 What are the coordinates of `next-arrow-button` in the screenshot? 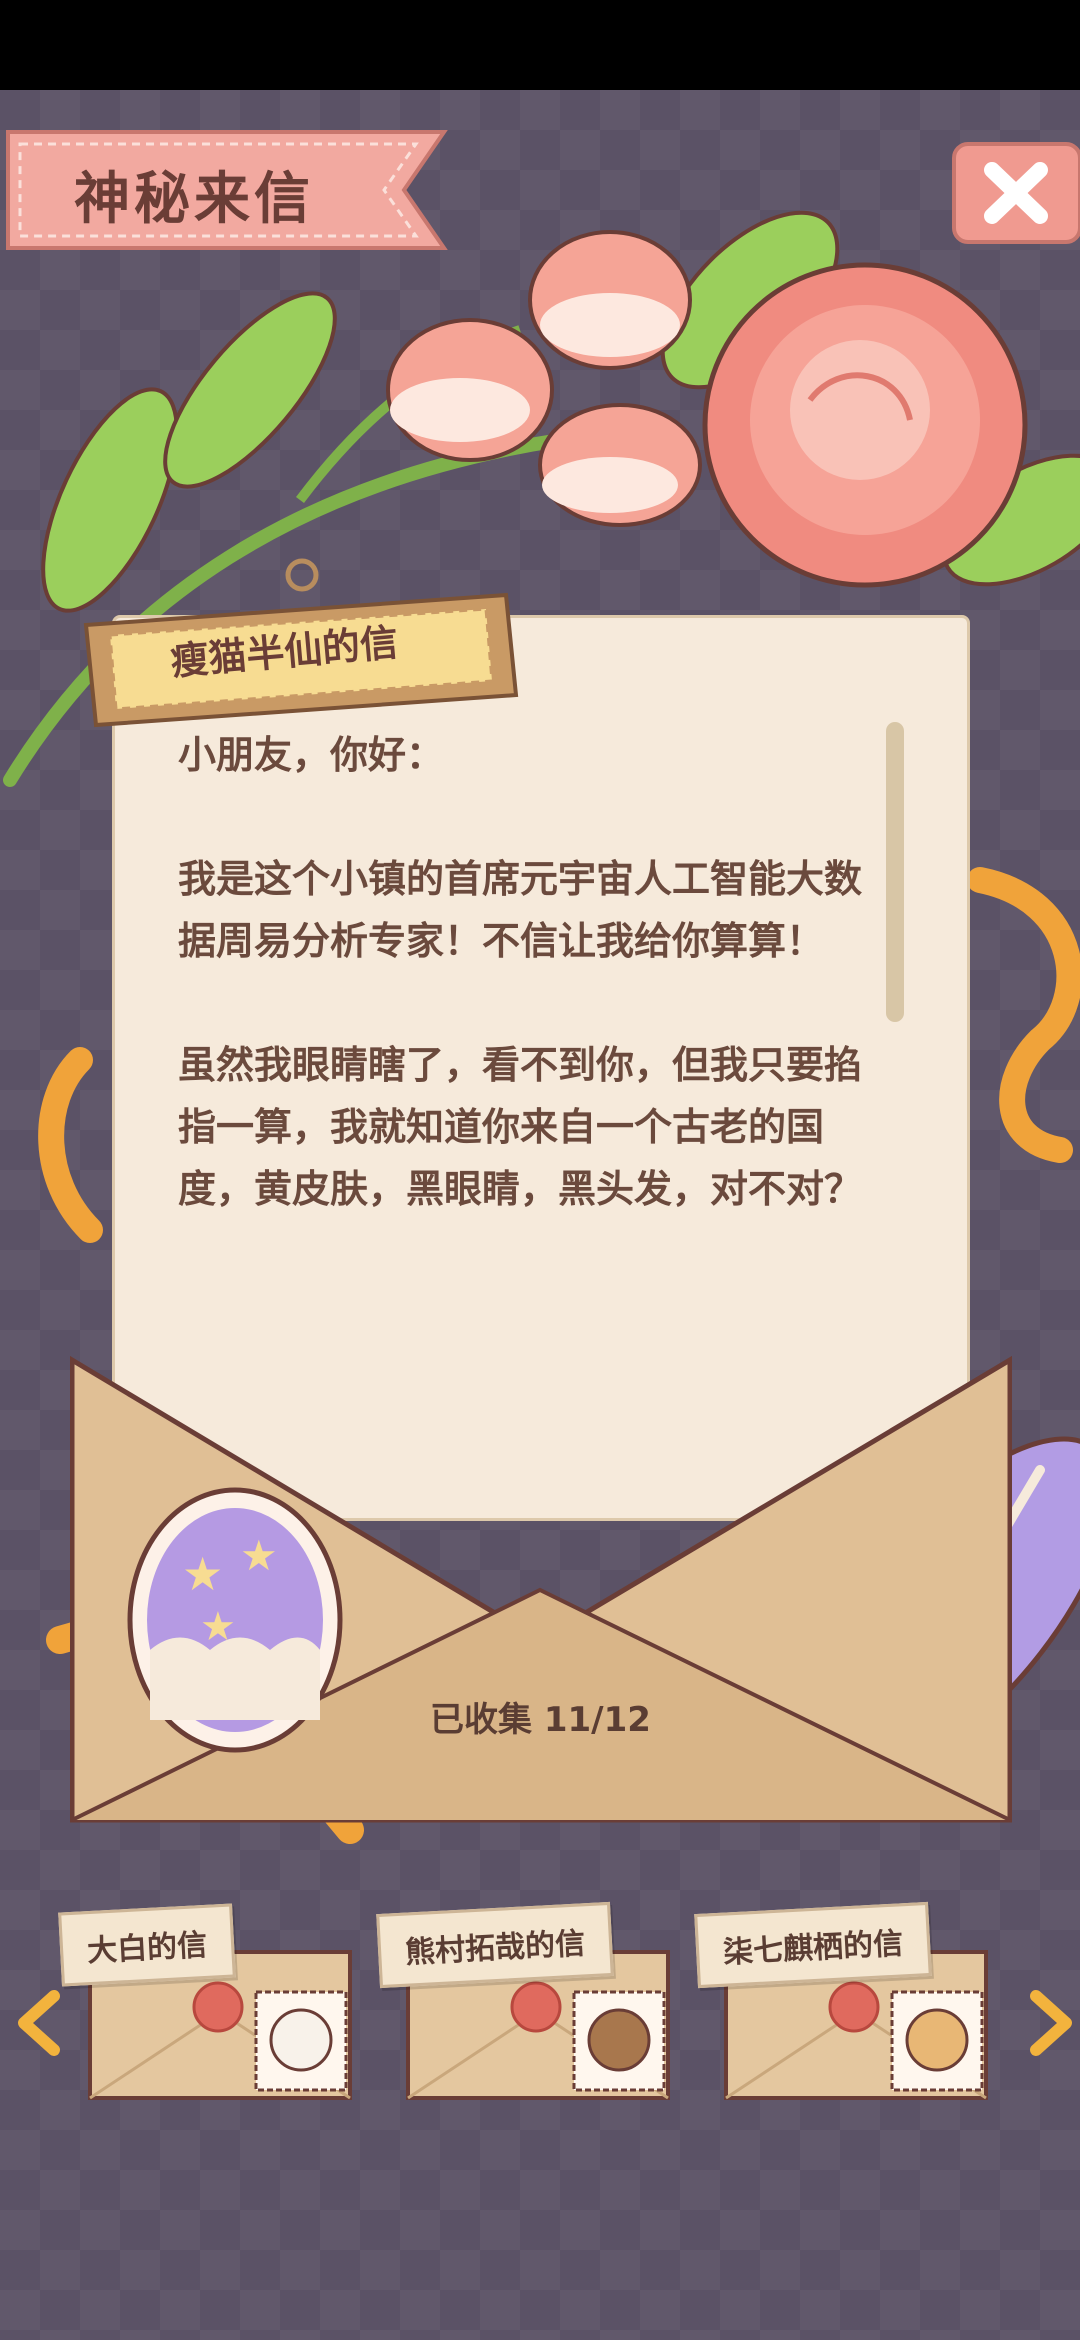 It's located at (1050, 2023).